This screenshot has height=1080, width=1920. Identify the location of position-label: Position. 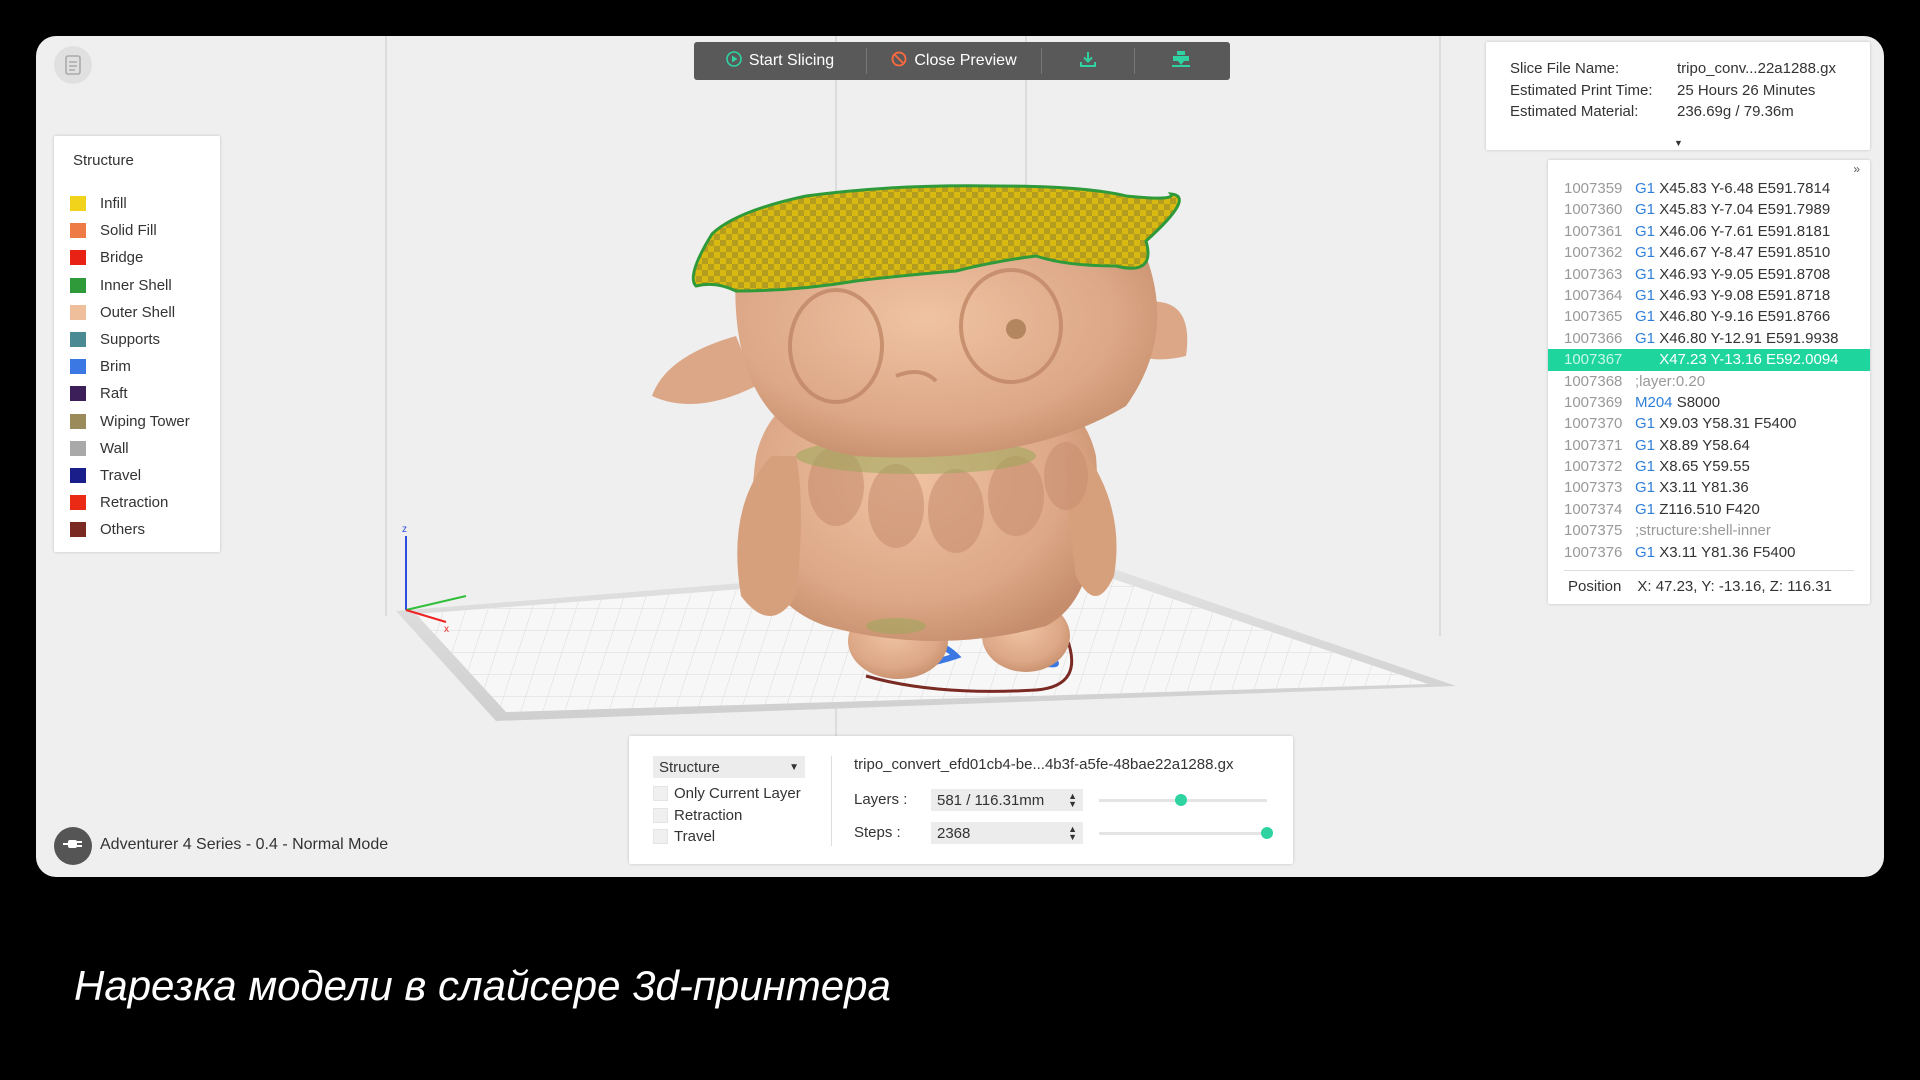
(1595, 586).